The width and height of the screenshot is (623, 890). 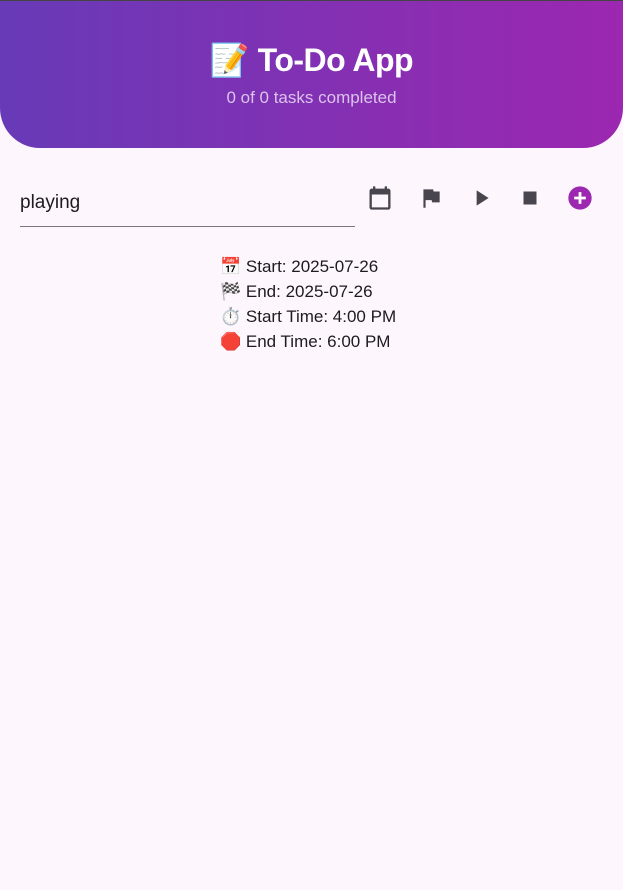 I want to click on add-task-button, so click(x=580, y=198).